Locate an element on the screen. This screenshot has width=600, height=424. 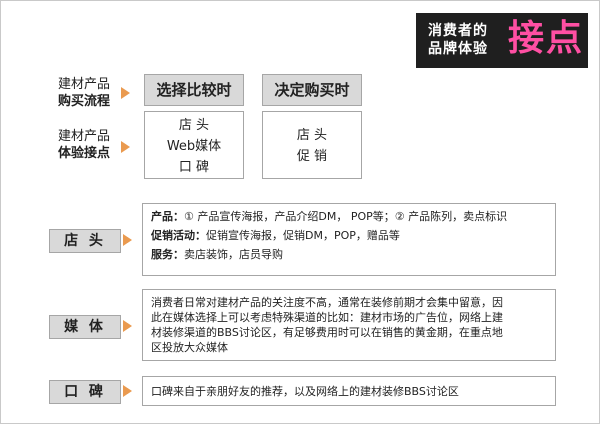
touch-row-label: 建材产品 体验接点 is located at coordinates (80, 145).